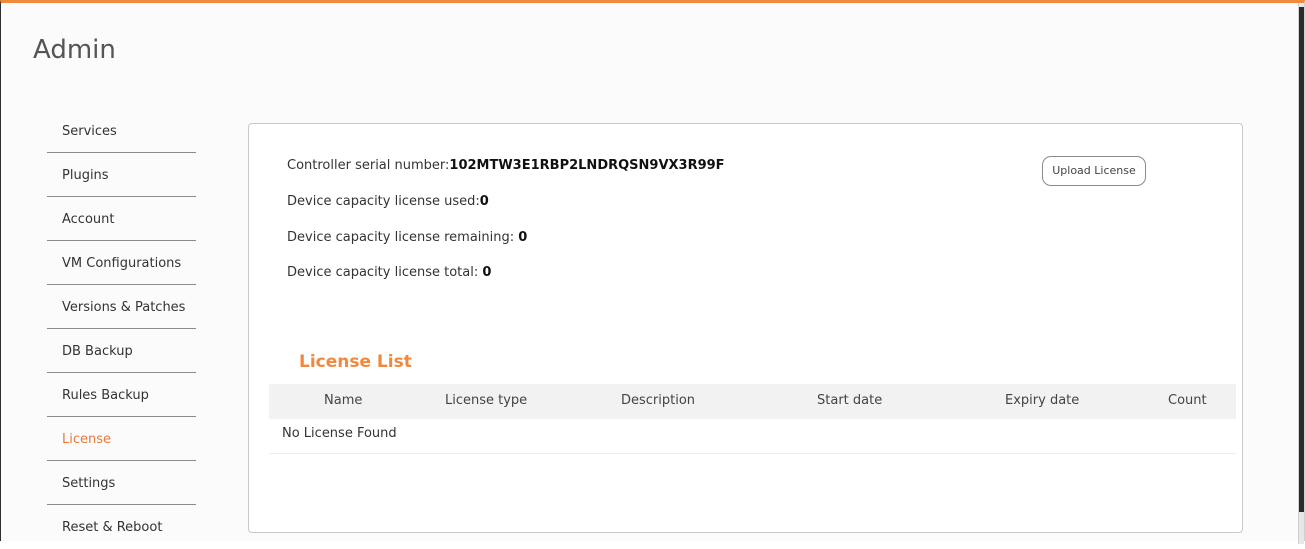 This screenshot has width=1305, height=549. What do you see at coordinates (121, 131) in the screenshot?
I see `sidebar-item-services: Services` at bounding box center [121, 131].